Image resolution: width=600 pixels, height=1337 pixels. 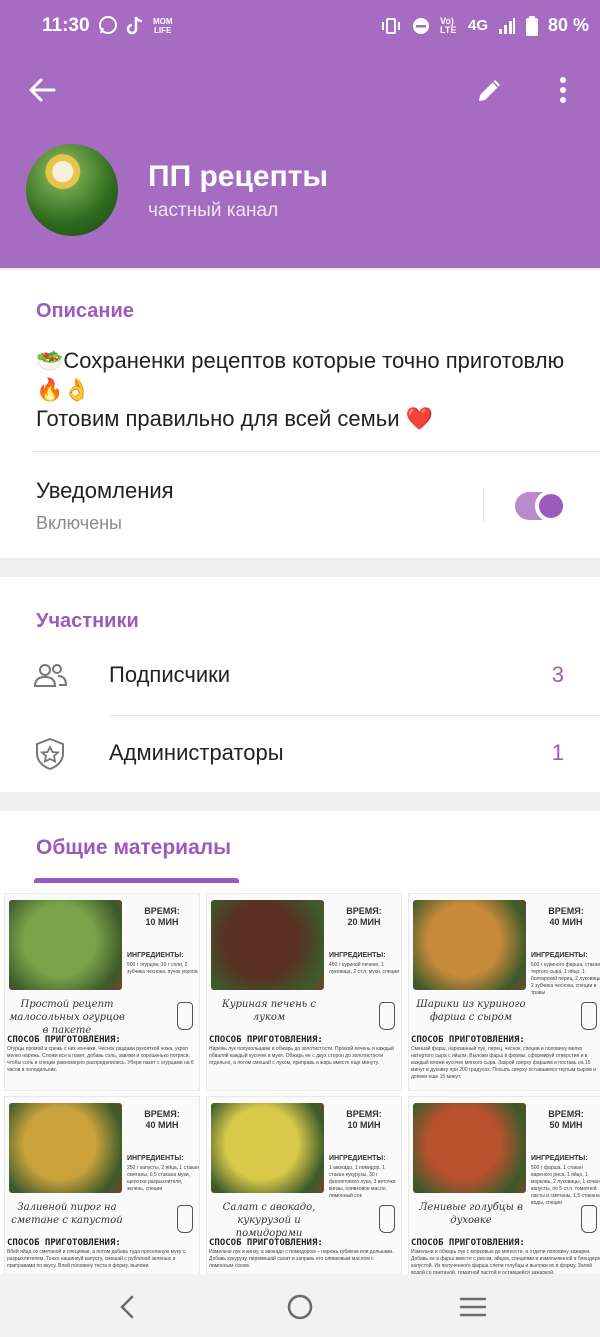 I want to click on notifications-toggle, so click(x=541, y=506).